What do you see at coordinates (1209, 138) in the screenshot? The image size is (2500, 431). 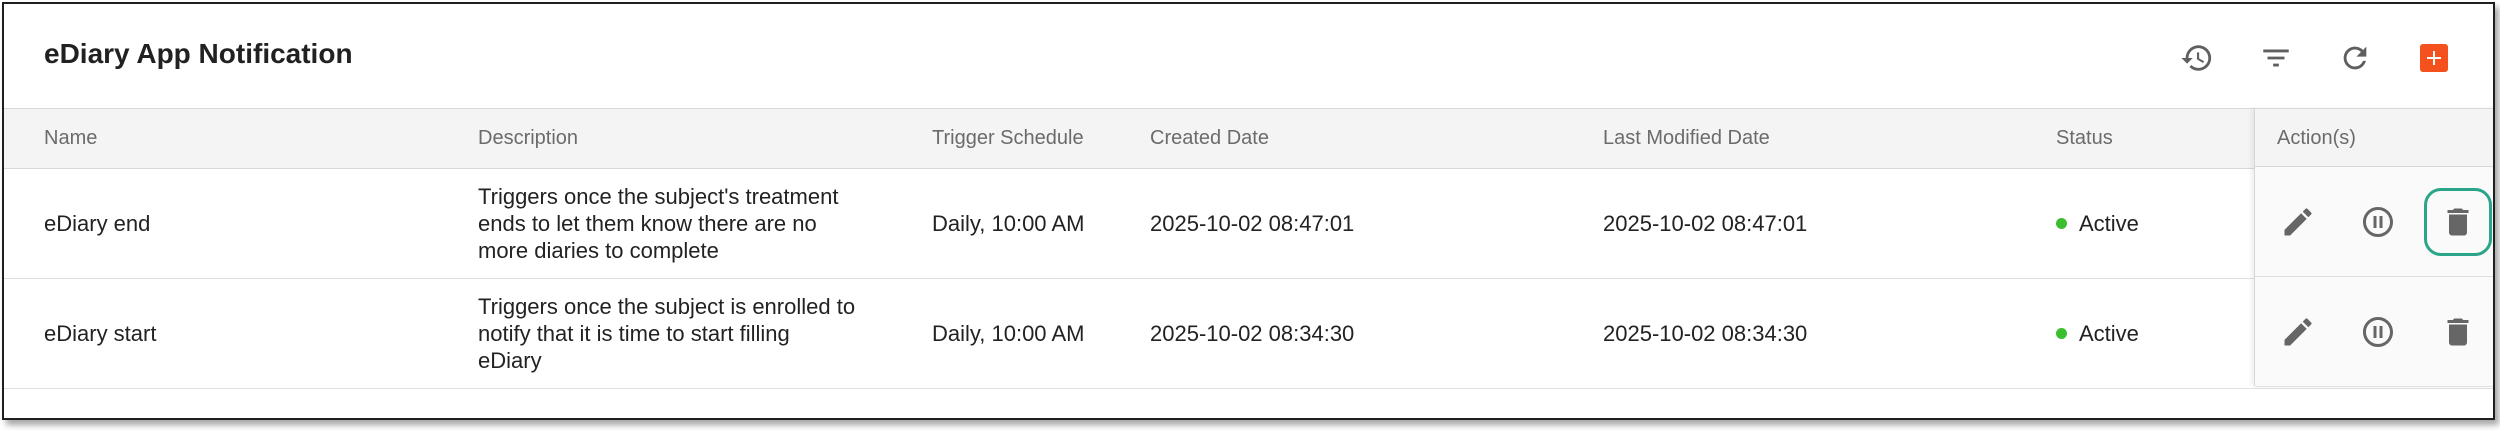 I see `column-header-created-date: Created Date` at bounding box center [1209, 138].